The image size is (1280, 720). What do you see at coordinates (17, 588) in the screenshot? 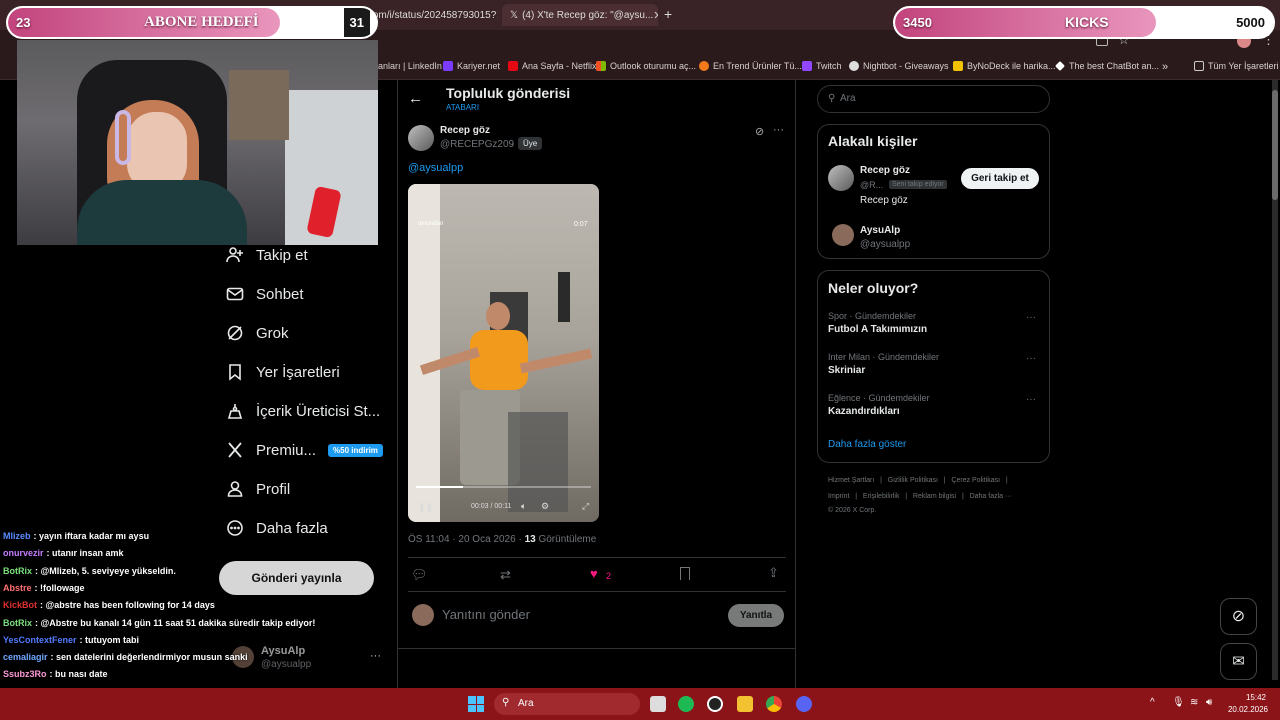
I see `chat-username: Abstre` at bounding box center [17, 588].